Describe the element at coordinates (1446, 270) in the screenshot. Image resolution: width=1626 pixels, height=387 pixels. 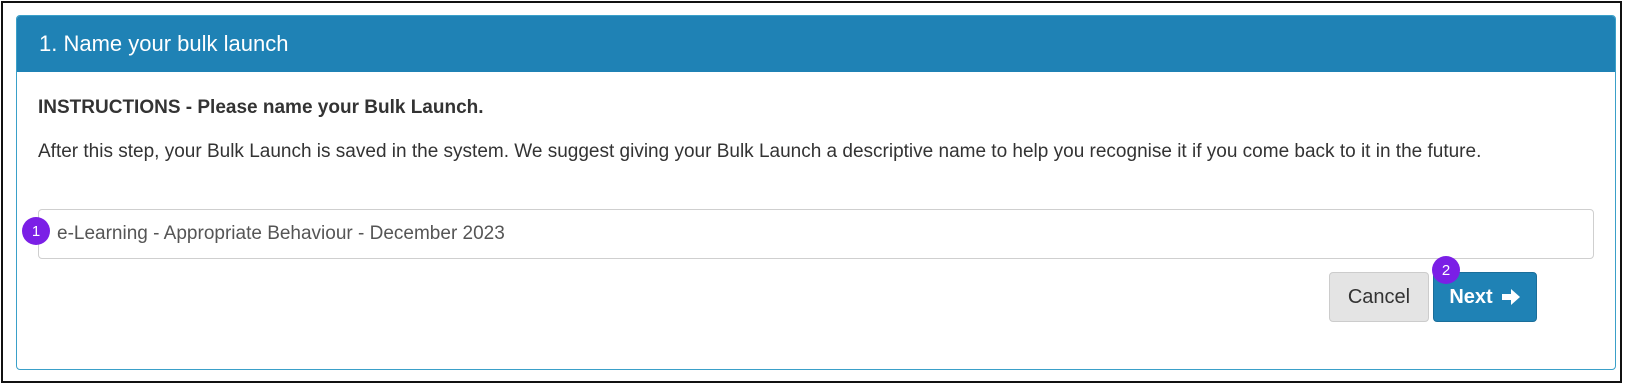
I see `step-badge-2: 2` at that location.